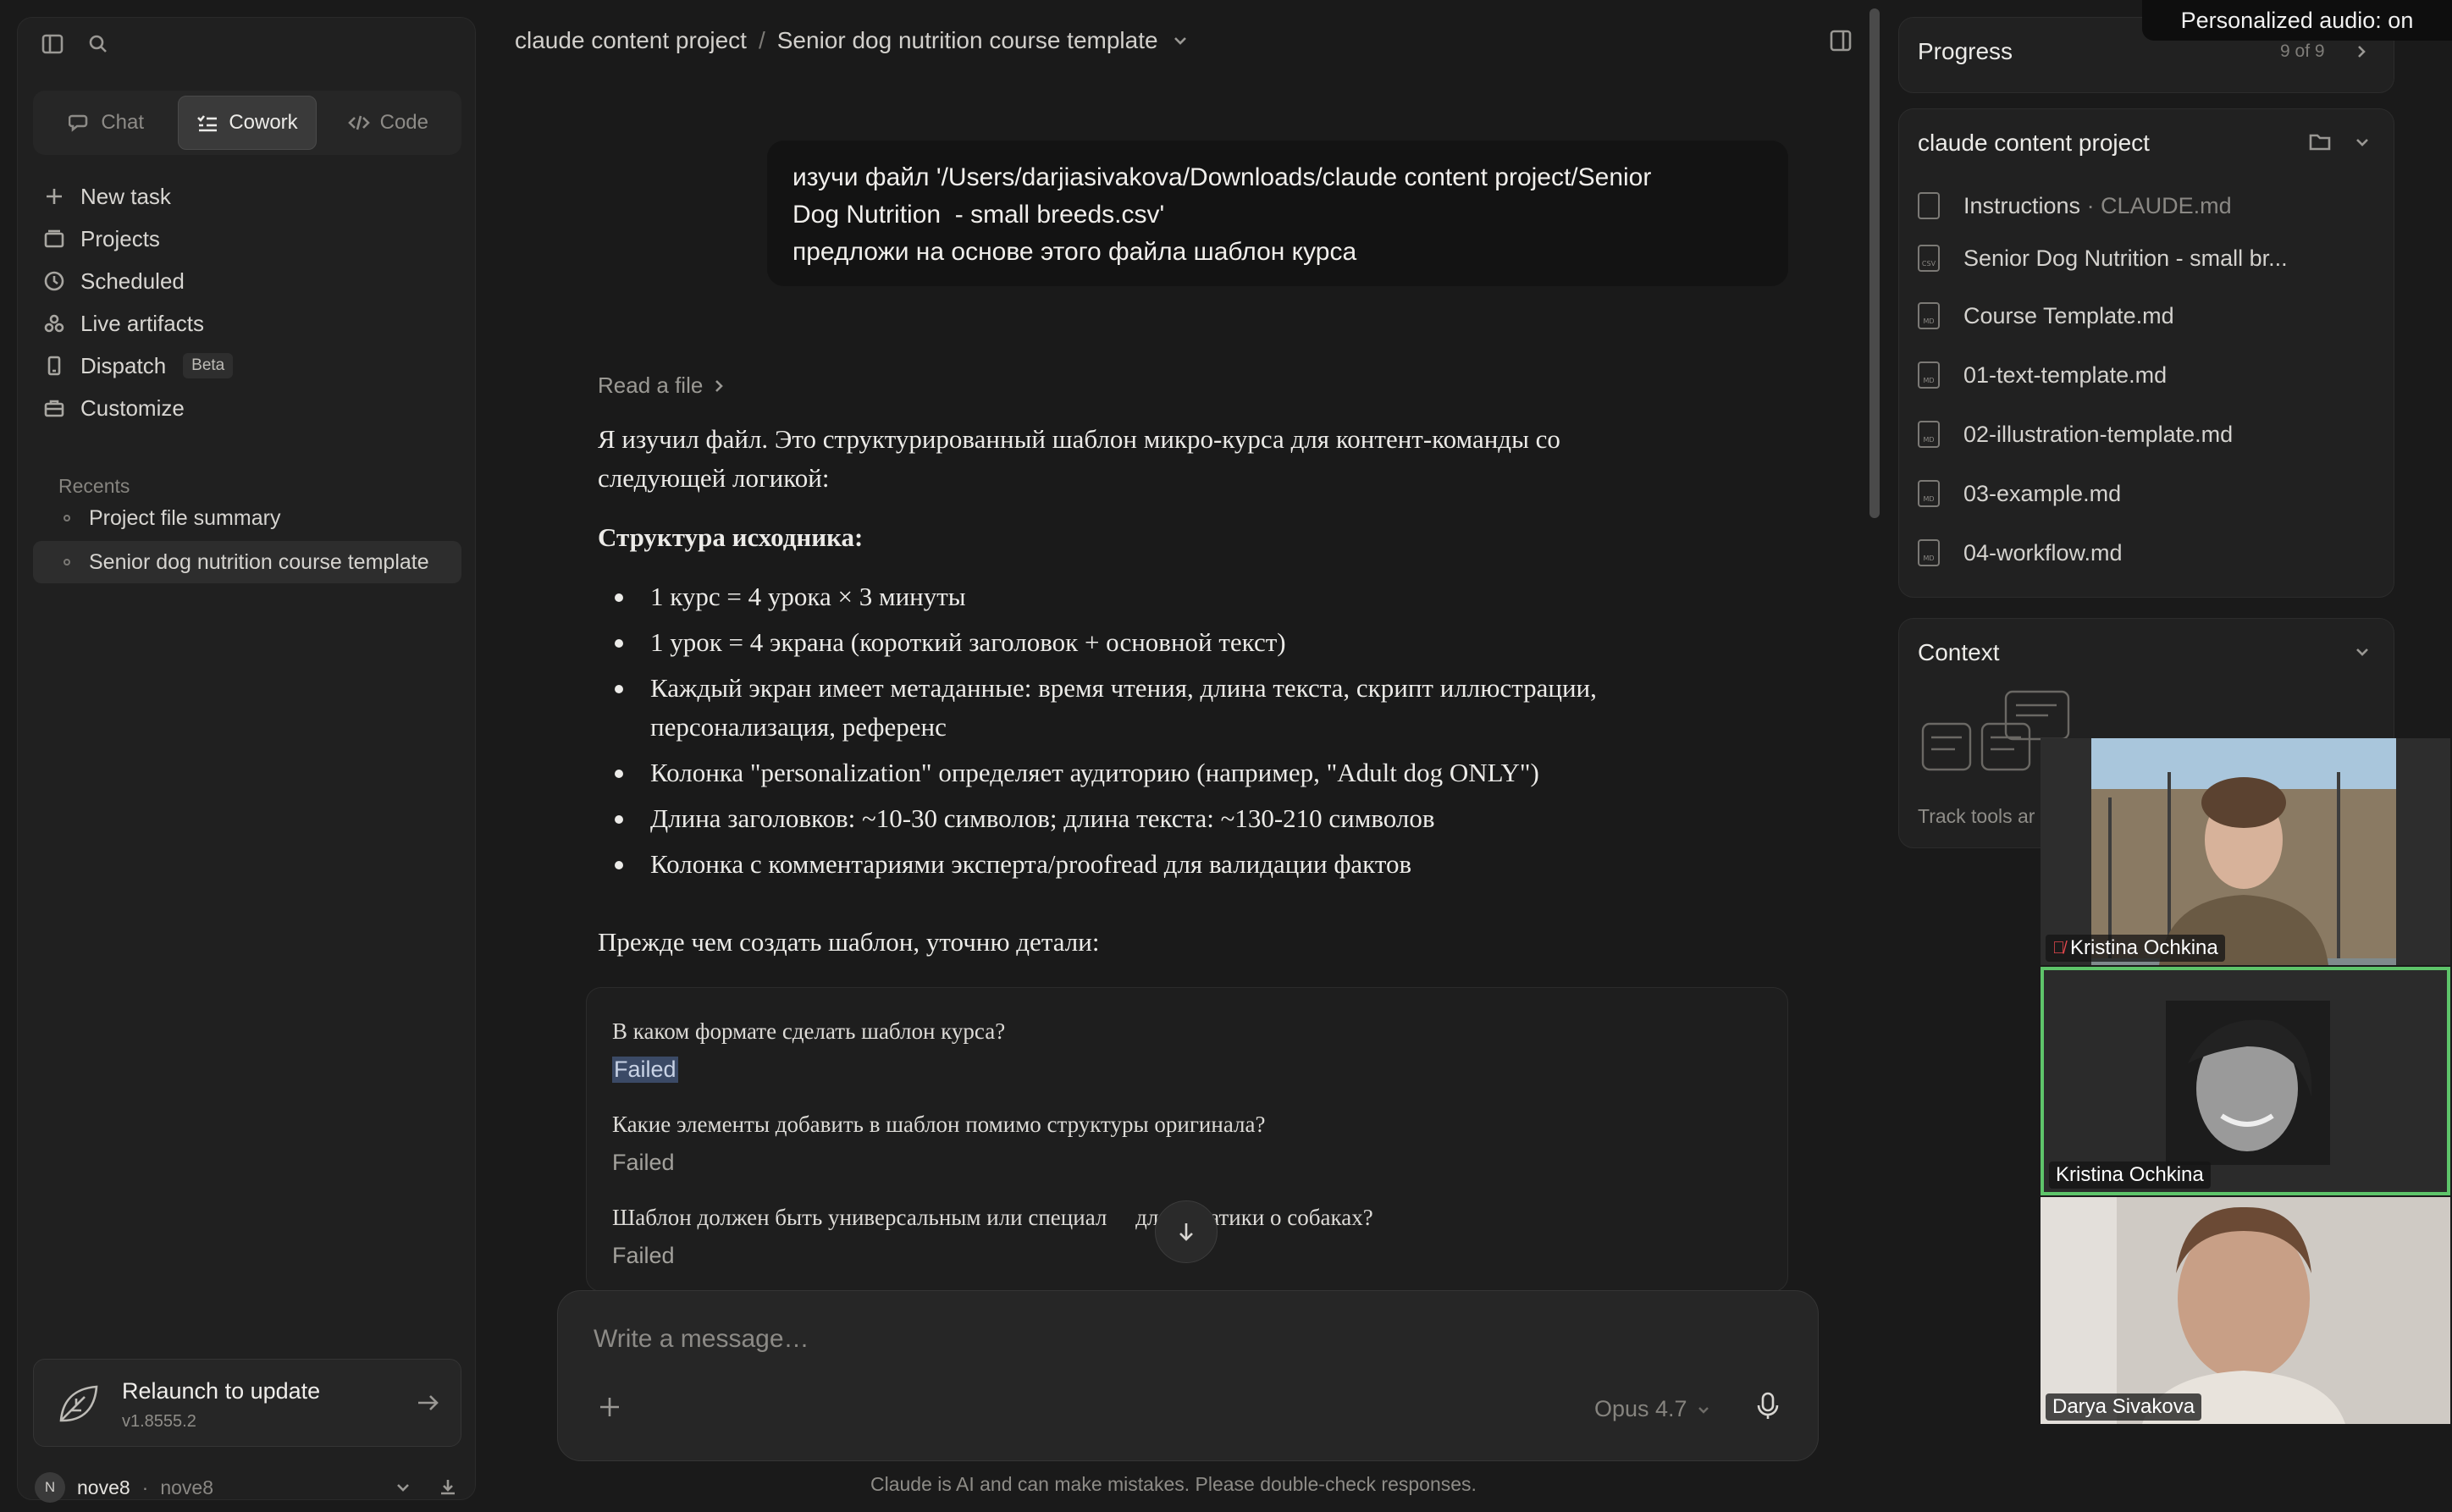  I want to click on file-item: MD 01-text-template.md, so click(2042, 375).